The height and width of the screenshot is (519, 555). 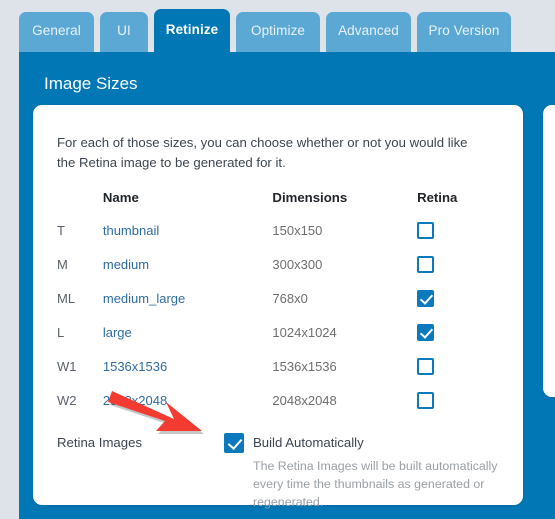 I want to click on table-row: Tthumbnail 150x150, so click(x=267, y=236).